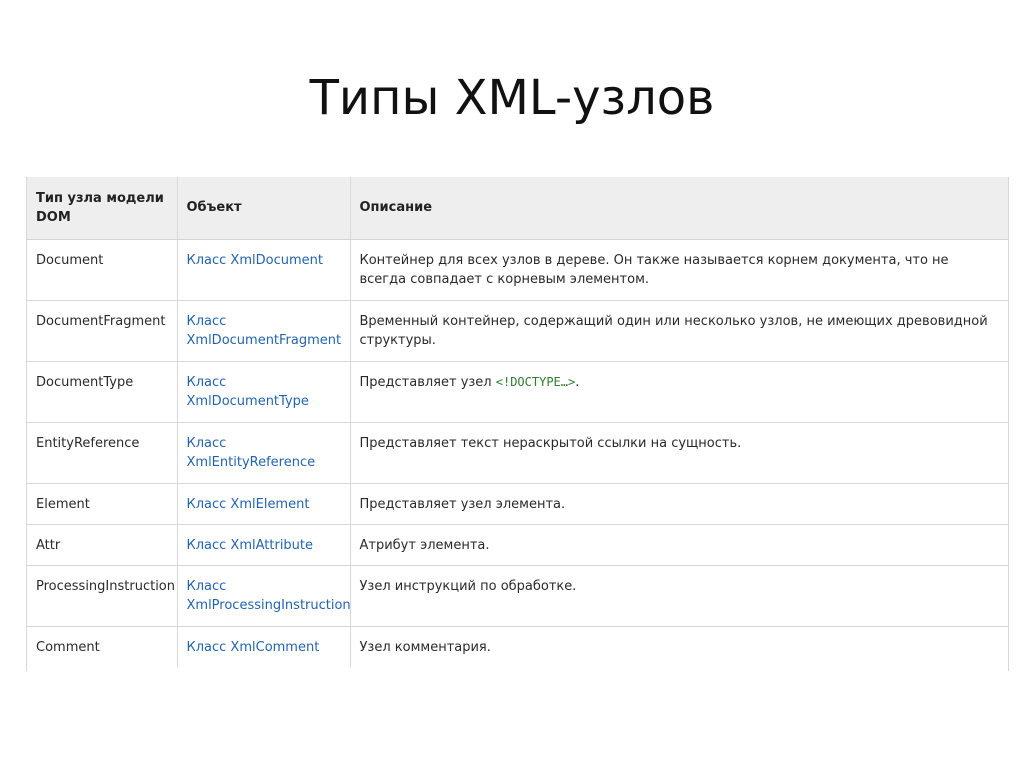  What do you see at coordinates (102, 596) in the screenshot?
I see `cell-node-type: ProcessingInstruction` at bounding box center [102, 596].